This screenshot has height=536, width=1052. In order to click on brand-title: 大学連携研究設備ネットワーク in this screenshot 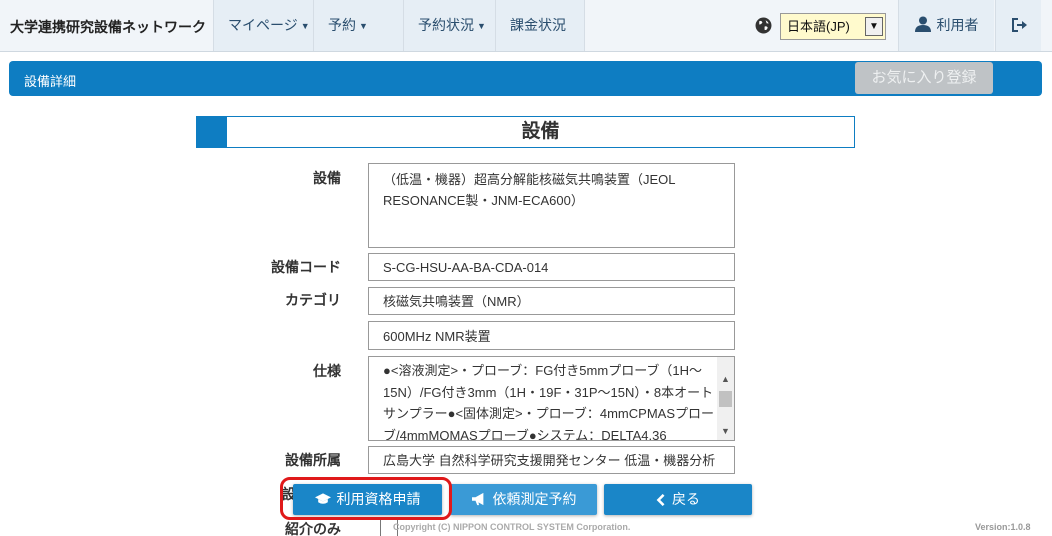, I will do `click(108, 27)`.